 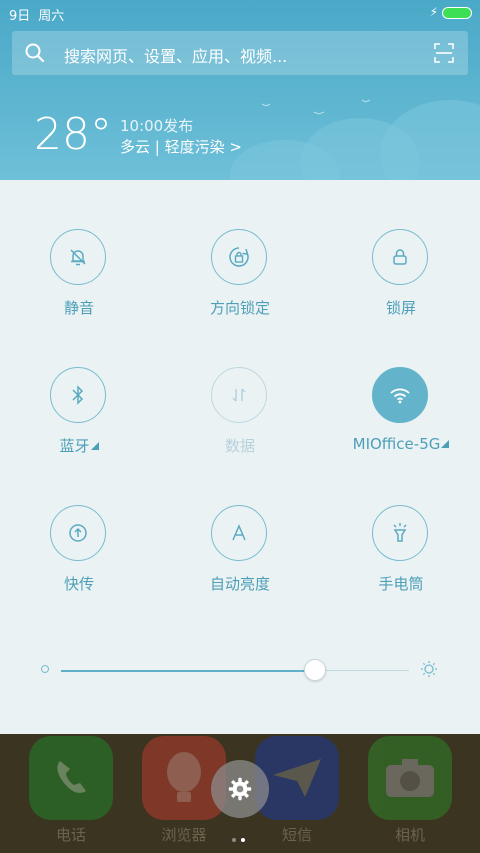 What do you see at coordinates (433, 12) in the screenshot?
I see `charging-icon: ⚡` at bounding box center [433, 12].